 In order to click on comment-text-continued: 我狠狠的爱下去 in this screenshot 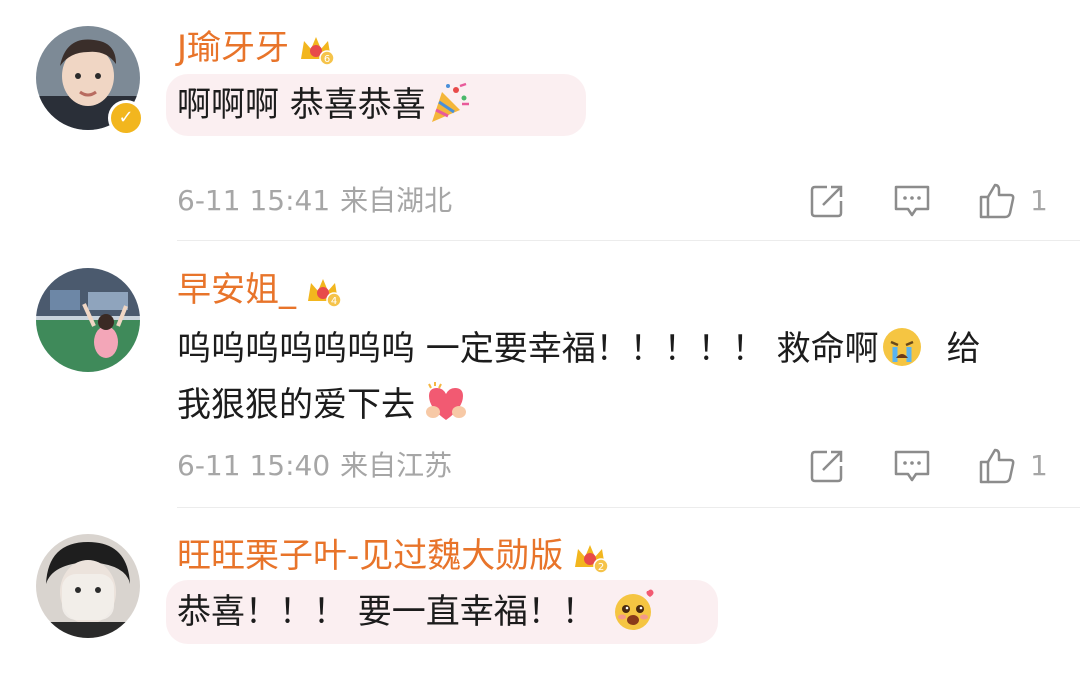, I will do `click(323, 405)`.